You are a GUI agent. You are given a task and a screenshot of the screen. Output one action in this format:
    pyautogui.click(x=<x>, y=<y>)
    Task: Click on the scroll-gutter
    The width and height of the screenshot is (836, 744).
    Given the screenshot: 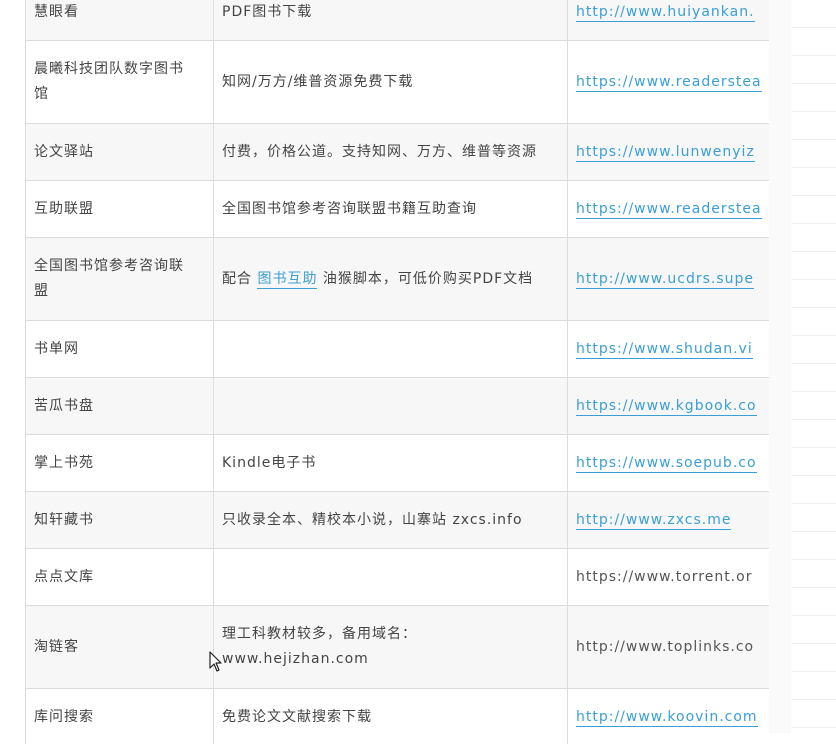 What is the action you would take?
    pyautogui.click(x=780, y=366)
    